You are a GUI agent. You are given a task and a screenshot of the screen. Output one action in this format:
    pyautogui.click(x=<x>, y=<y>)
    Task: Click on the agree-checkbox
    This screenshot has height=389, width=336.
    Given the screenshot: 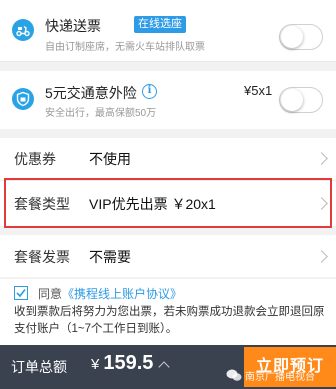 What is the action you would take?
    pyautogui.click(x=21, y=293)
    